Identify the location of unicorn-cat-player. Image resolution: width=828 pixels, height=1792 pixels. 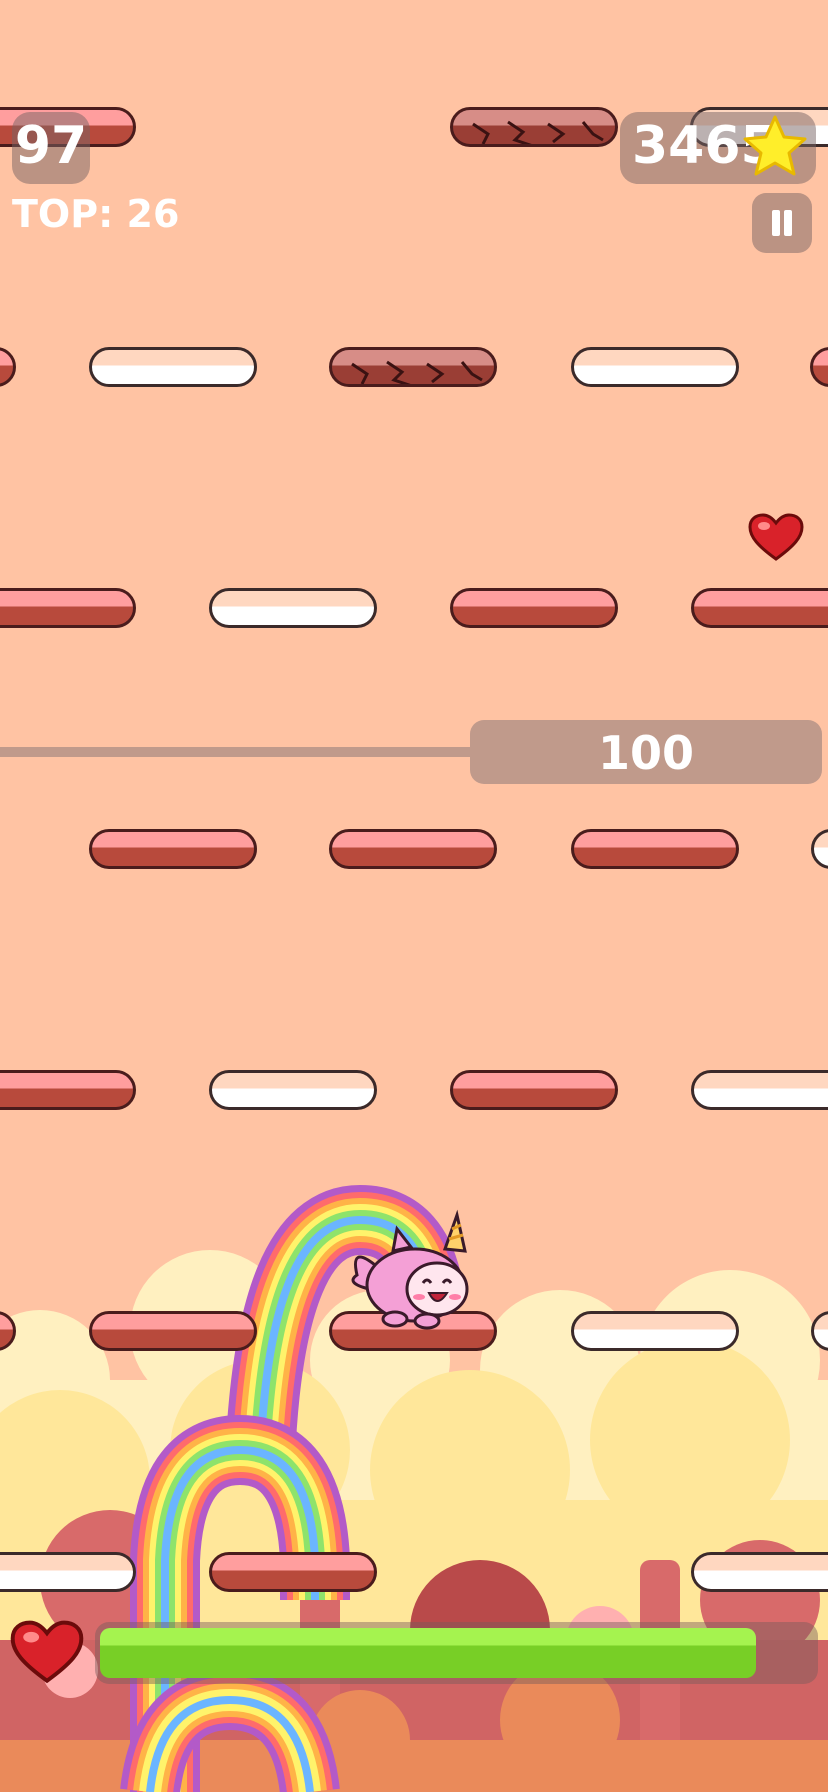
(410, 1269).